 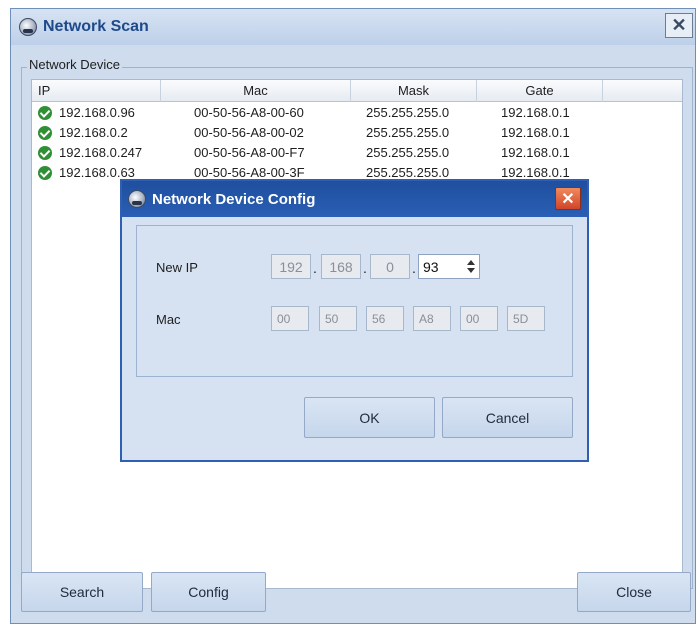 What do you see at coordinates (249, 152) in the screenshot?
I see `row-mac: 00-50-56-A8-00-F7` at bounding box center [249, 152].